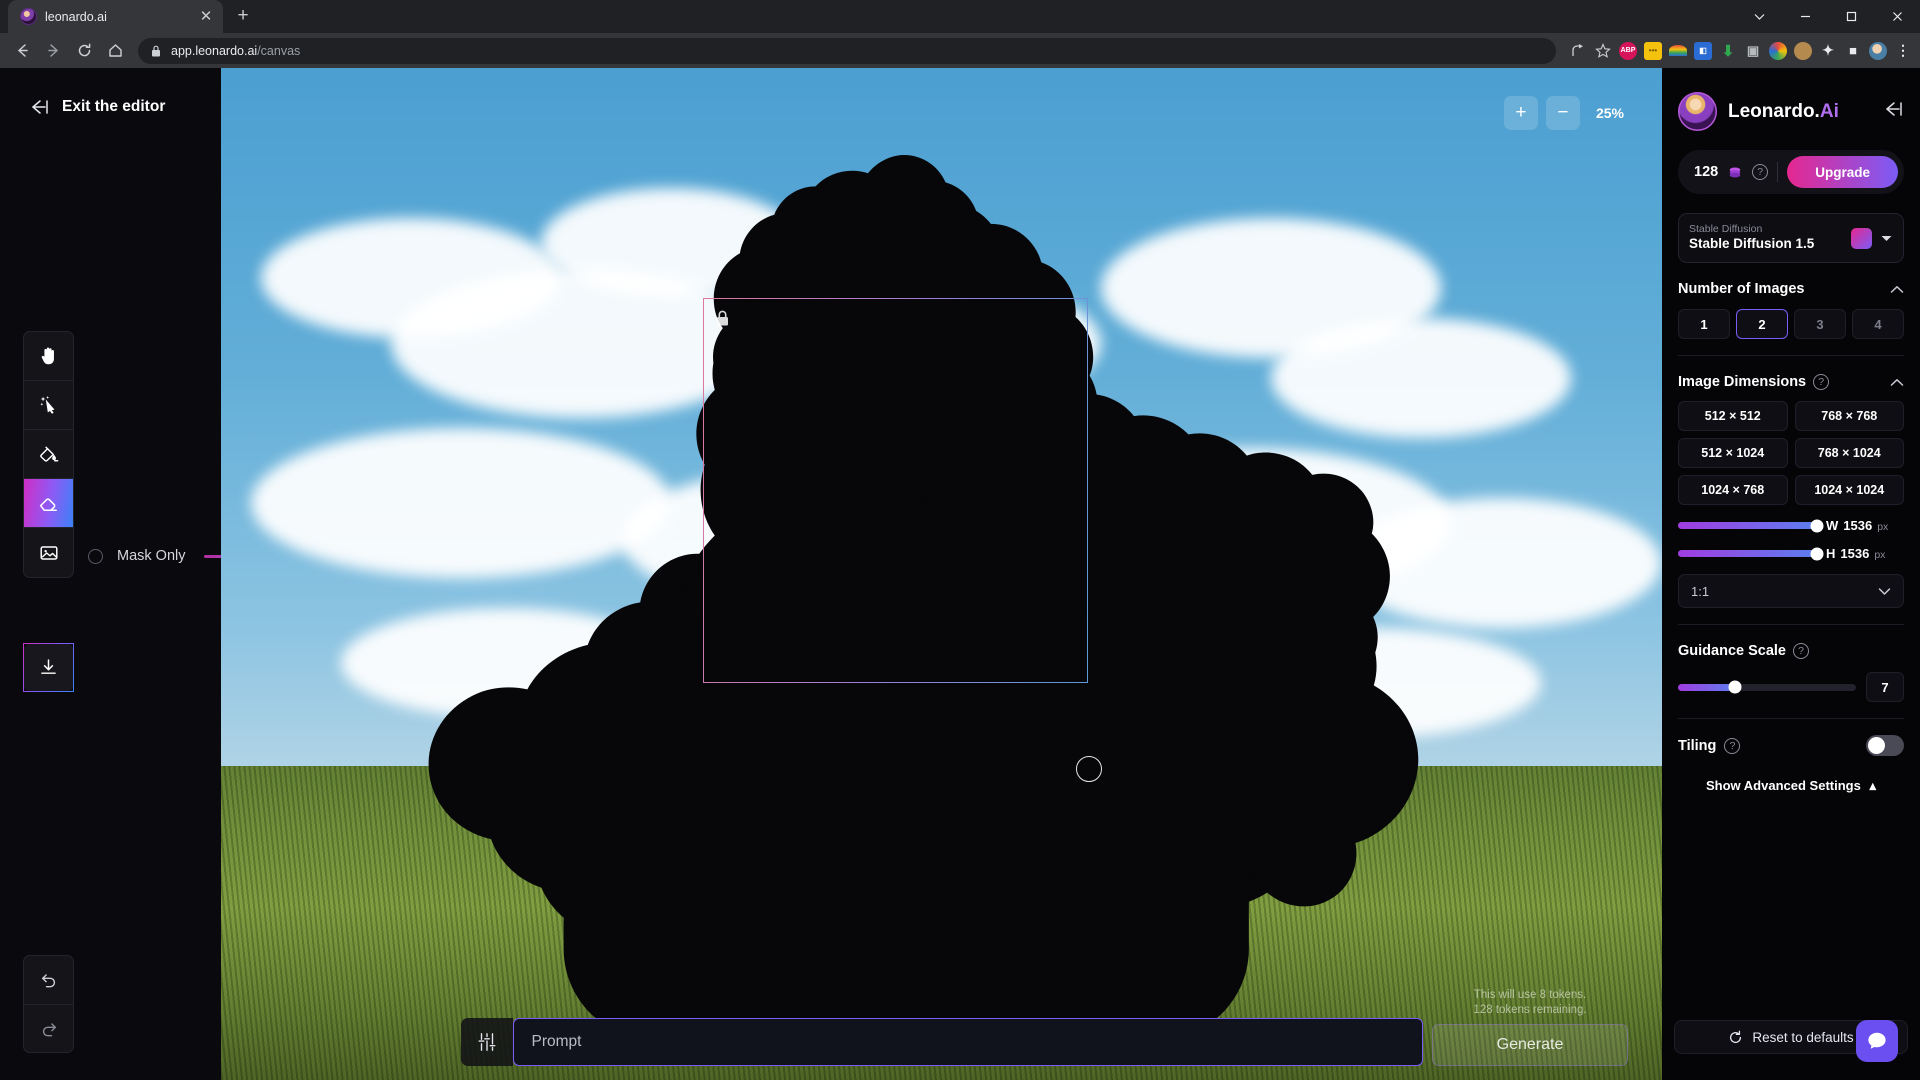 This screenshot has width=1920, height=1080. What do you see at coordinates (1791, 651) in the screenshot?
I see `guidance-scale-header: Guidance Scale ?` at bounding box center [1791, 651].